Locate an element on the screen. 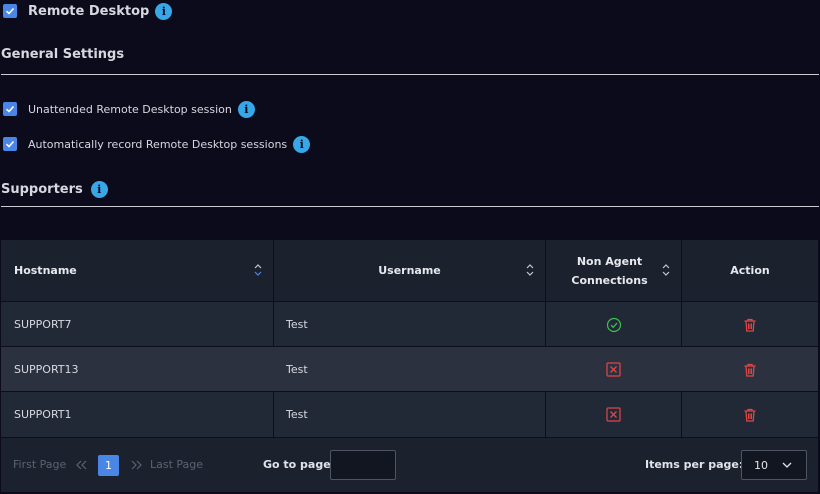  chevron-double-left-icon is located at coordinates (81, 465).